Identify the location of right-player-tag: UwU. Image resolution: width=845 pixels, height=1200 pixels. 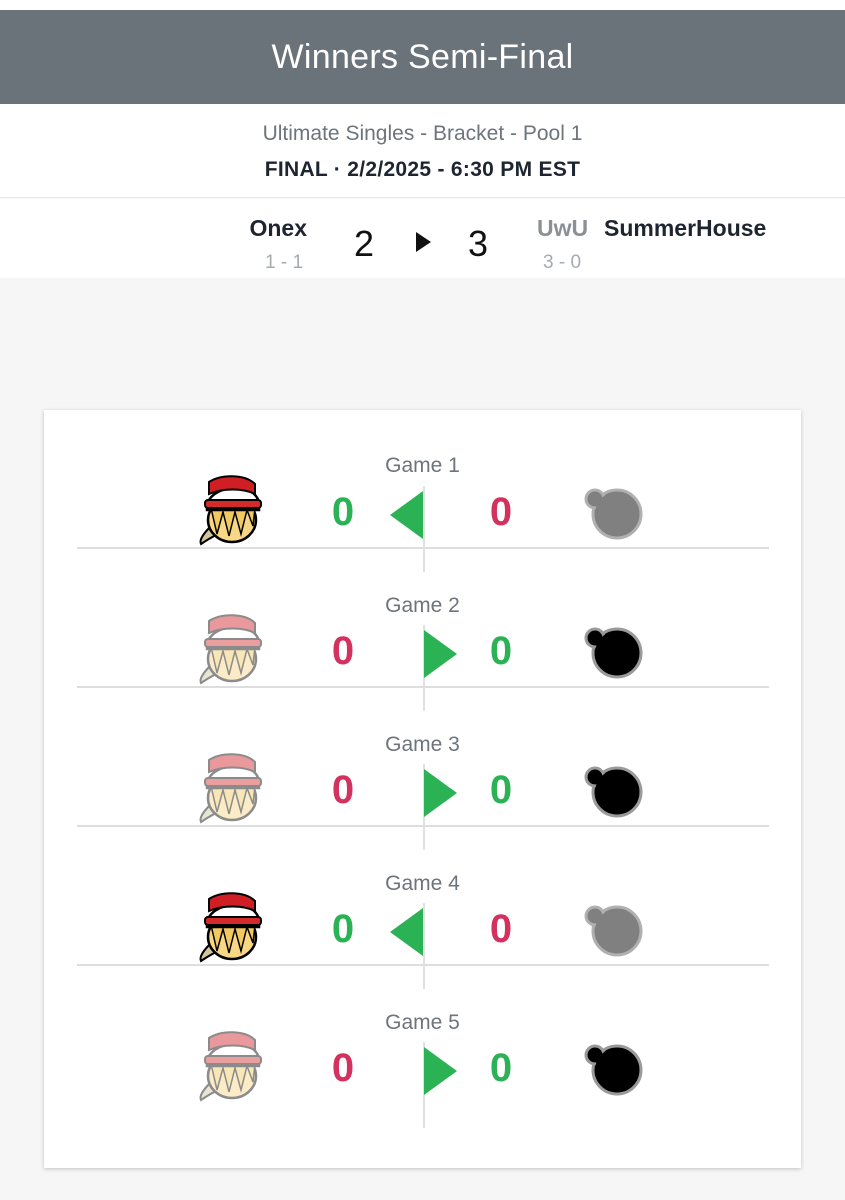
(563, 228).